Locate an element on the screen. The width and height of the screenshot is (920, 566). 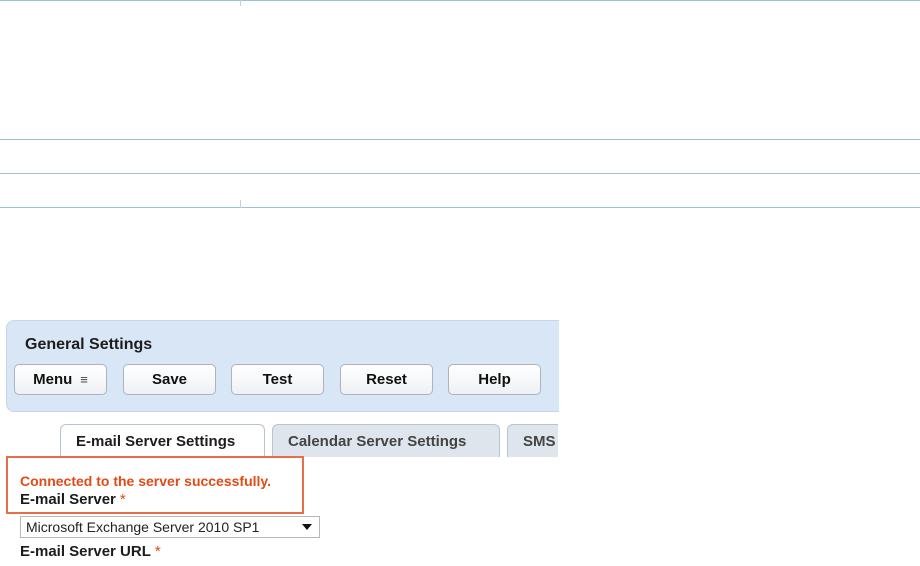
email-server-select: Microsoft Exchange Server 2010 SP1 is located at coordinates (170, 527).